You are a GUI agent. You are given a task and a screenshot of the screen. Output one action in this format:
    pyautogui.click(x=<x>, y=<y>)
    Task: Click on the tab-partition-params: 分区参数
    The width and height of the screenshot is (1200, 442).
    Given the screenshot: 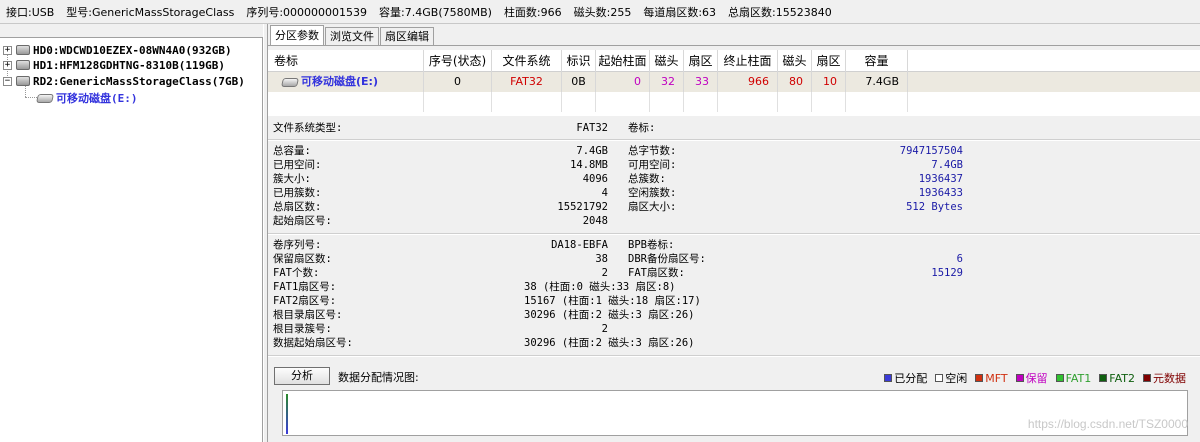 What is the action you would take?
    pyautogui.click(x=297, y=35)
    